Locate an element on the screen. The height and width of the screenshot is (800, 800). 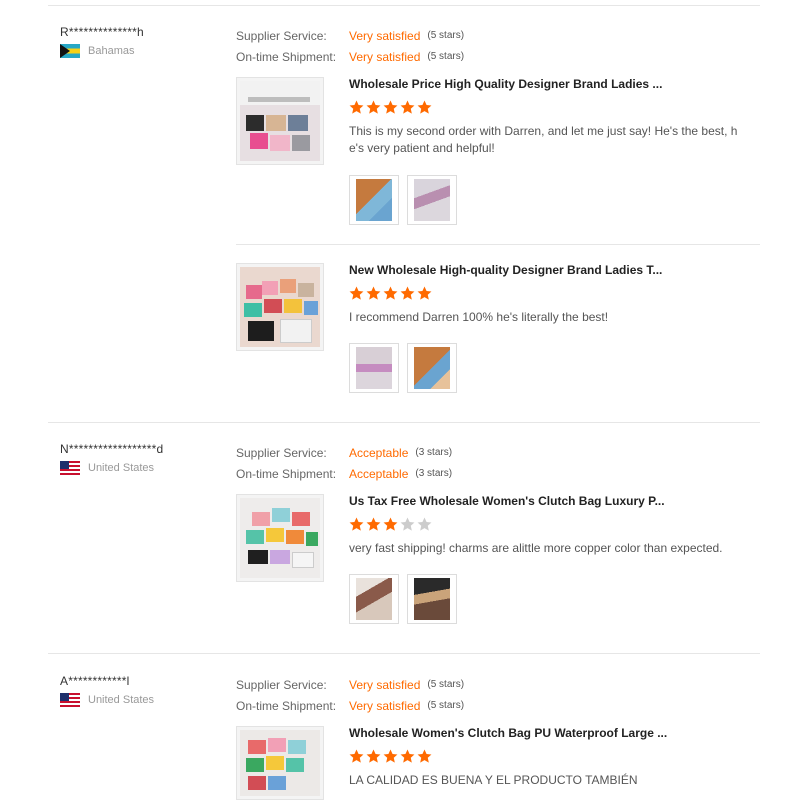
ontime-shipment-value: Acceptable is located at coordinates (379, 473).